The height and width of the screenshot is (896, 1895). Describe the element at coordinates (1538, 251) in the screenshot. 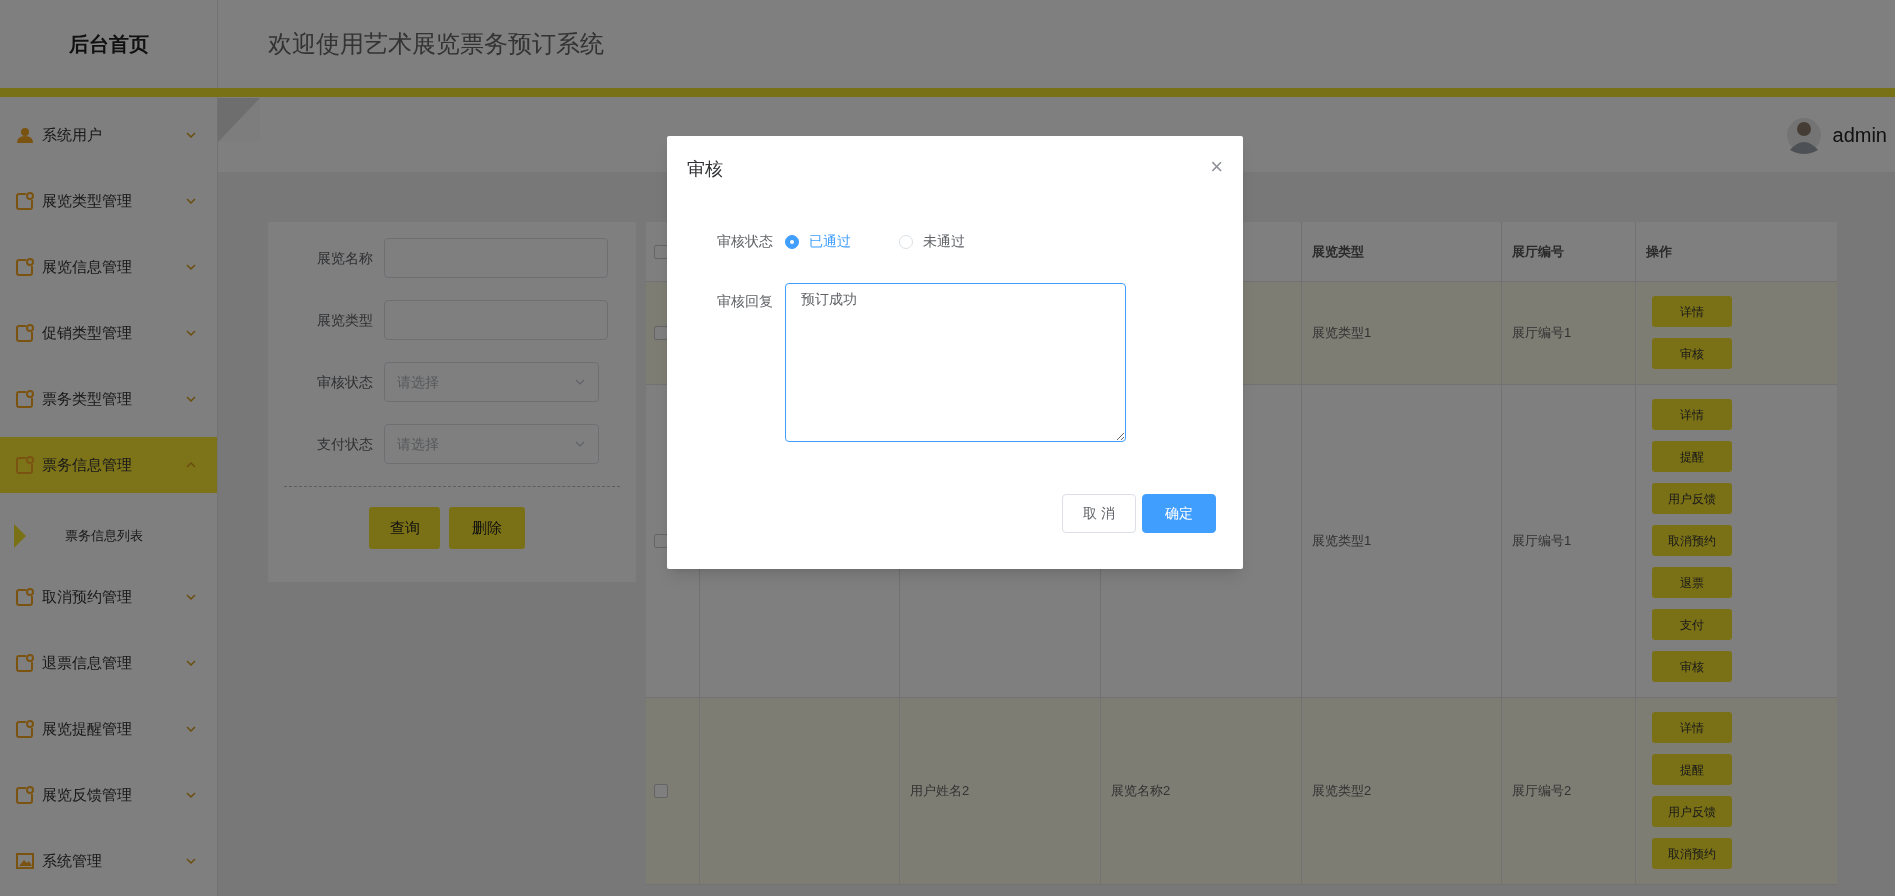

I see `column-header: 展厅编号` at that location.